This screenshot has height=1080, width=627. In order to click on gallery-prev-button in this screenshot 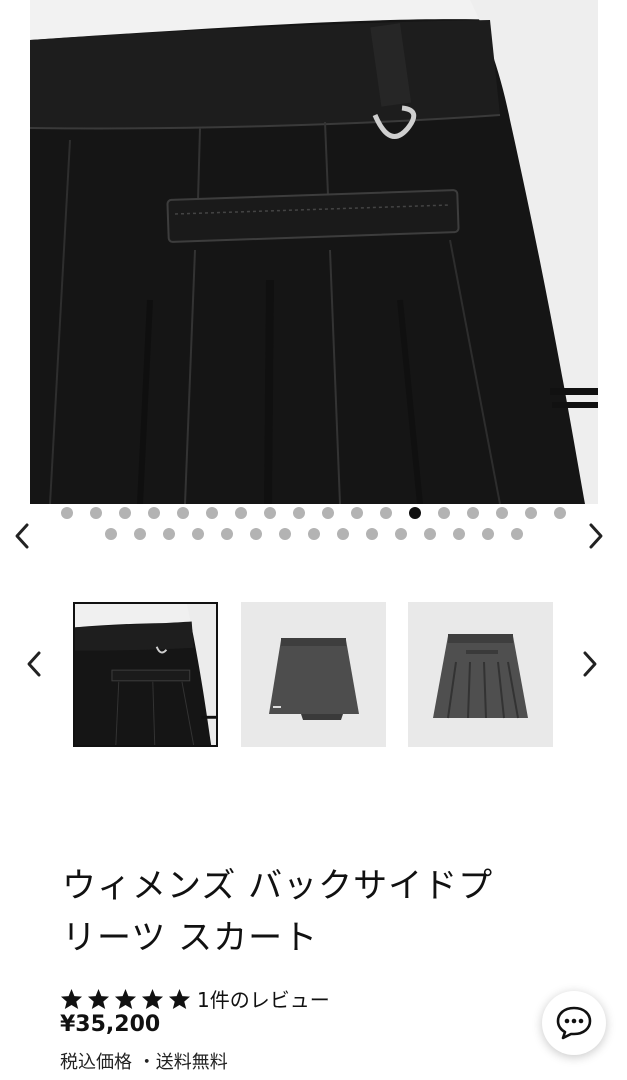, I will do `click(22, 536)`.